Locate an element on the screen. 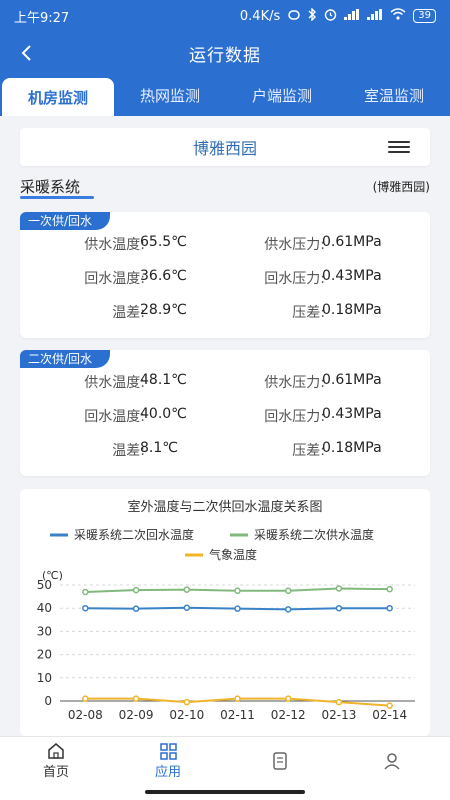 This screenshot has width=450, height=800. alarm-icon is located at coordinates (330, 16).